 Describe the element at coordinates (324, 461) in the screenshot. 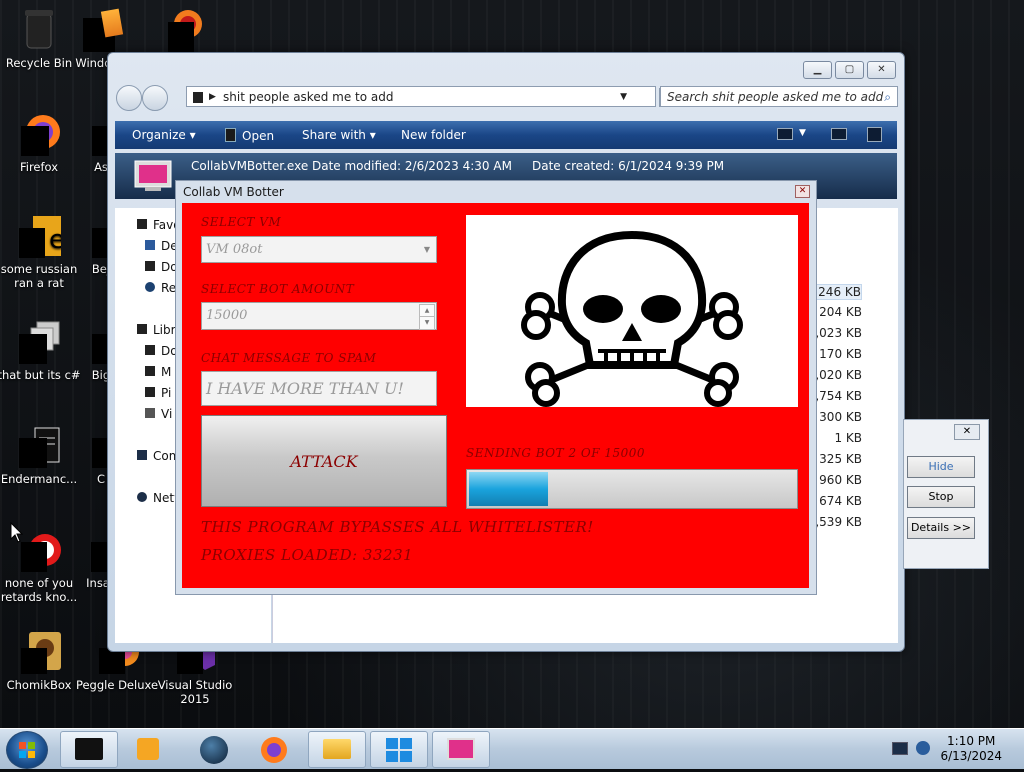

I see `attack-button: ATTACK` at that location.